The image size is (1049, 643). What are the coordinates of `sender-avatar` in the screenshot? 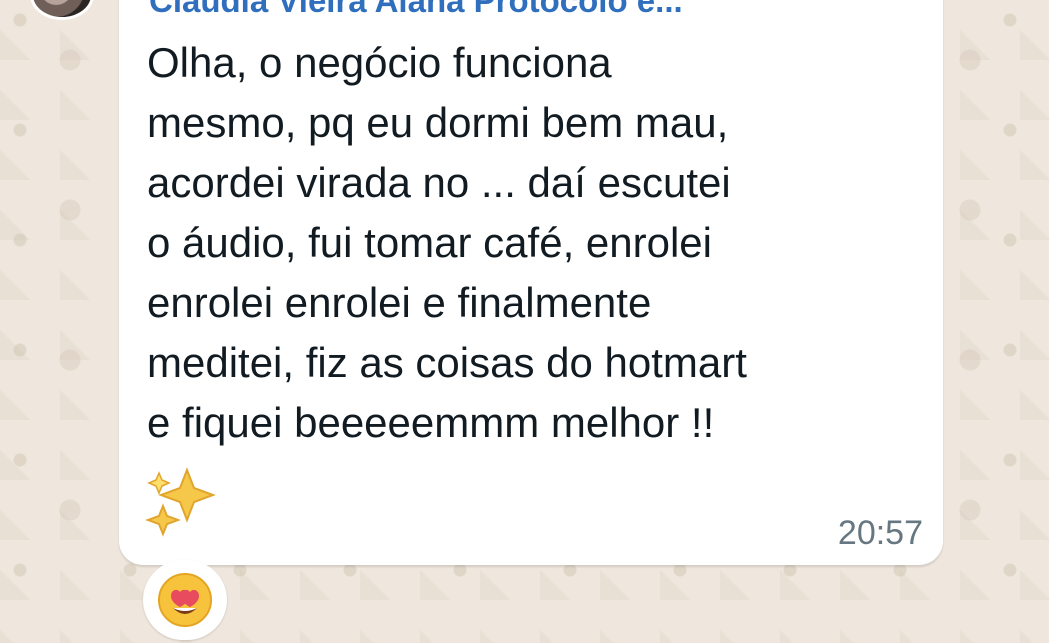 It's located at (62, 10).